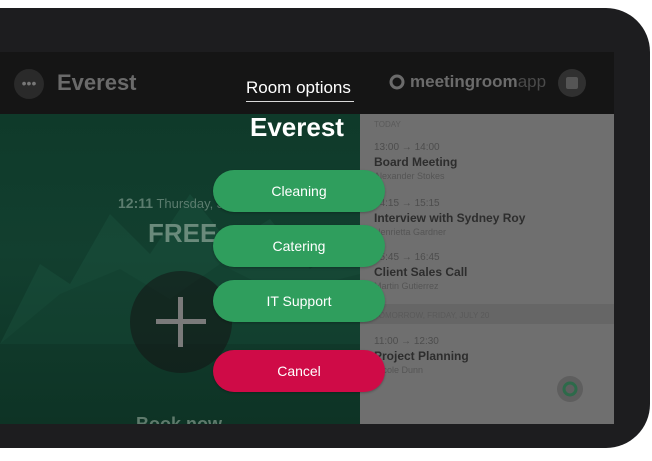 This screenshot has height=461, width=652. I want to click on event-time: 14:15 → 15:15, so click(407, 203).